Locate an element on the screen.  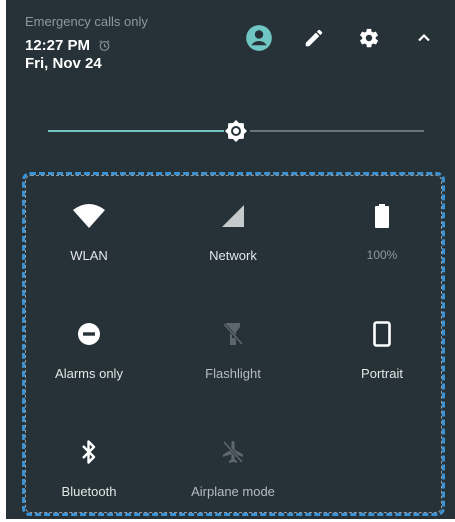
tile-label: Bluetooth is located at coordinates (89, 491).